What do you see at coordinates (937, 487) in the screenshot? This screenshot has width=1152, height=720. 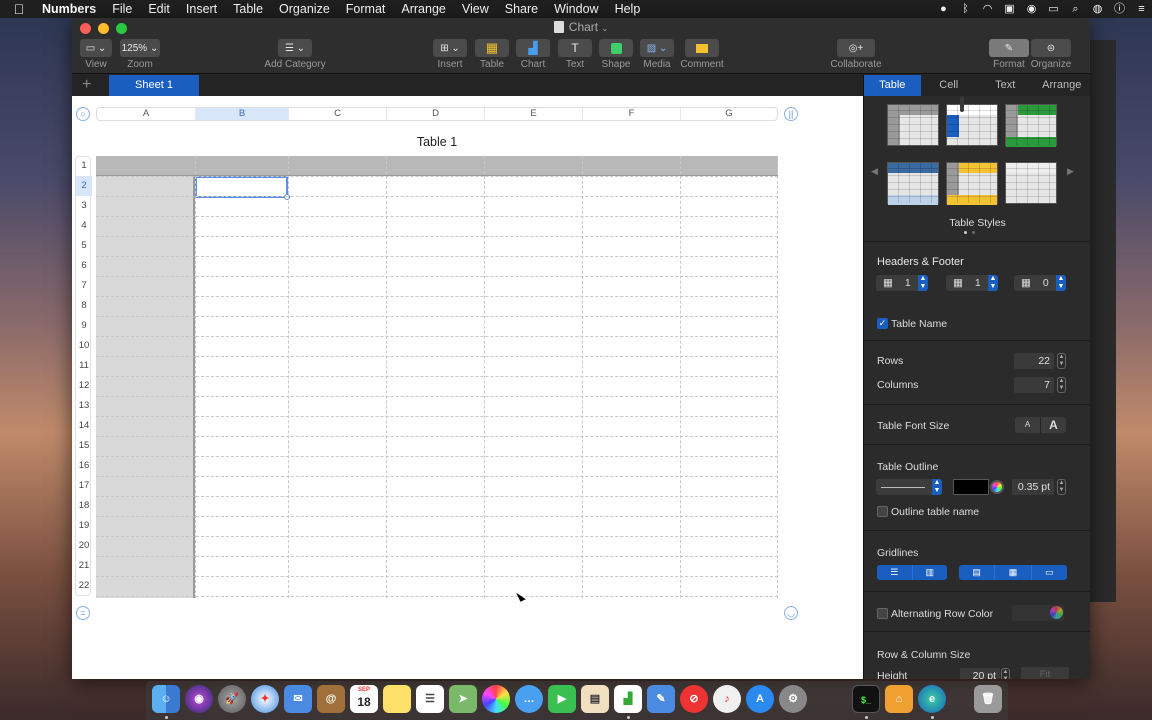 I see `select-arrows-icon: ▲ ▼` at bounding box center [937, 487].